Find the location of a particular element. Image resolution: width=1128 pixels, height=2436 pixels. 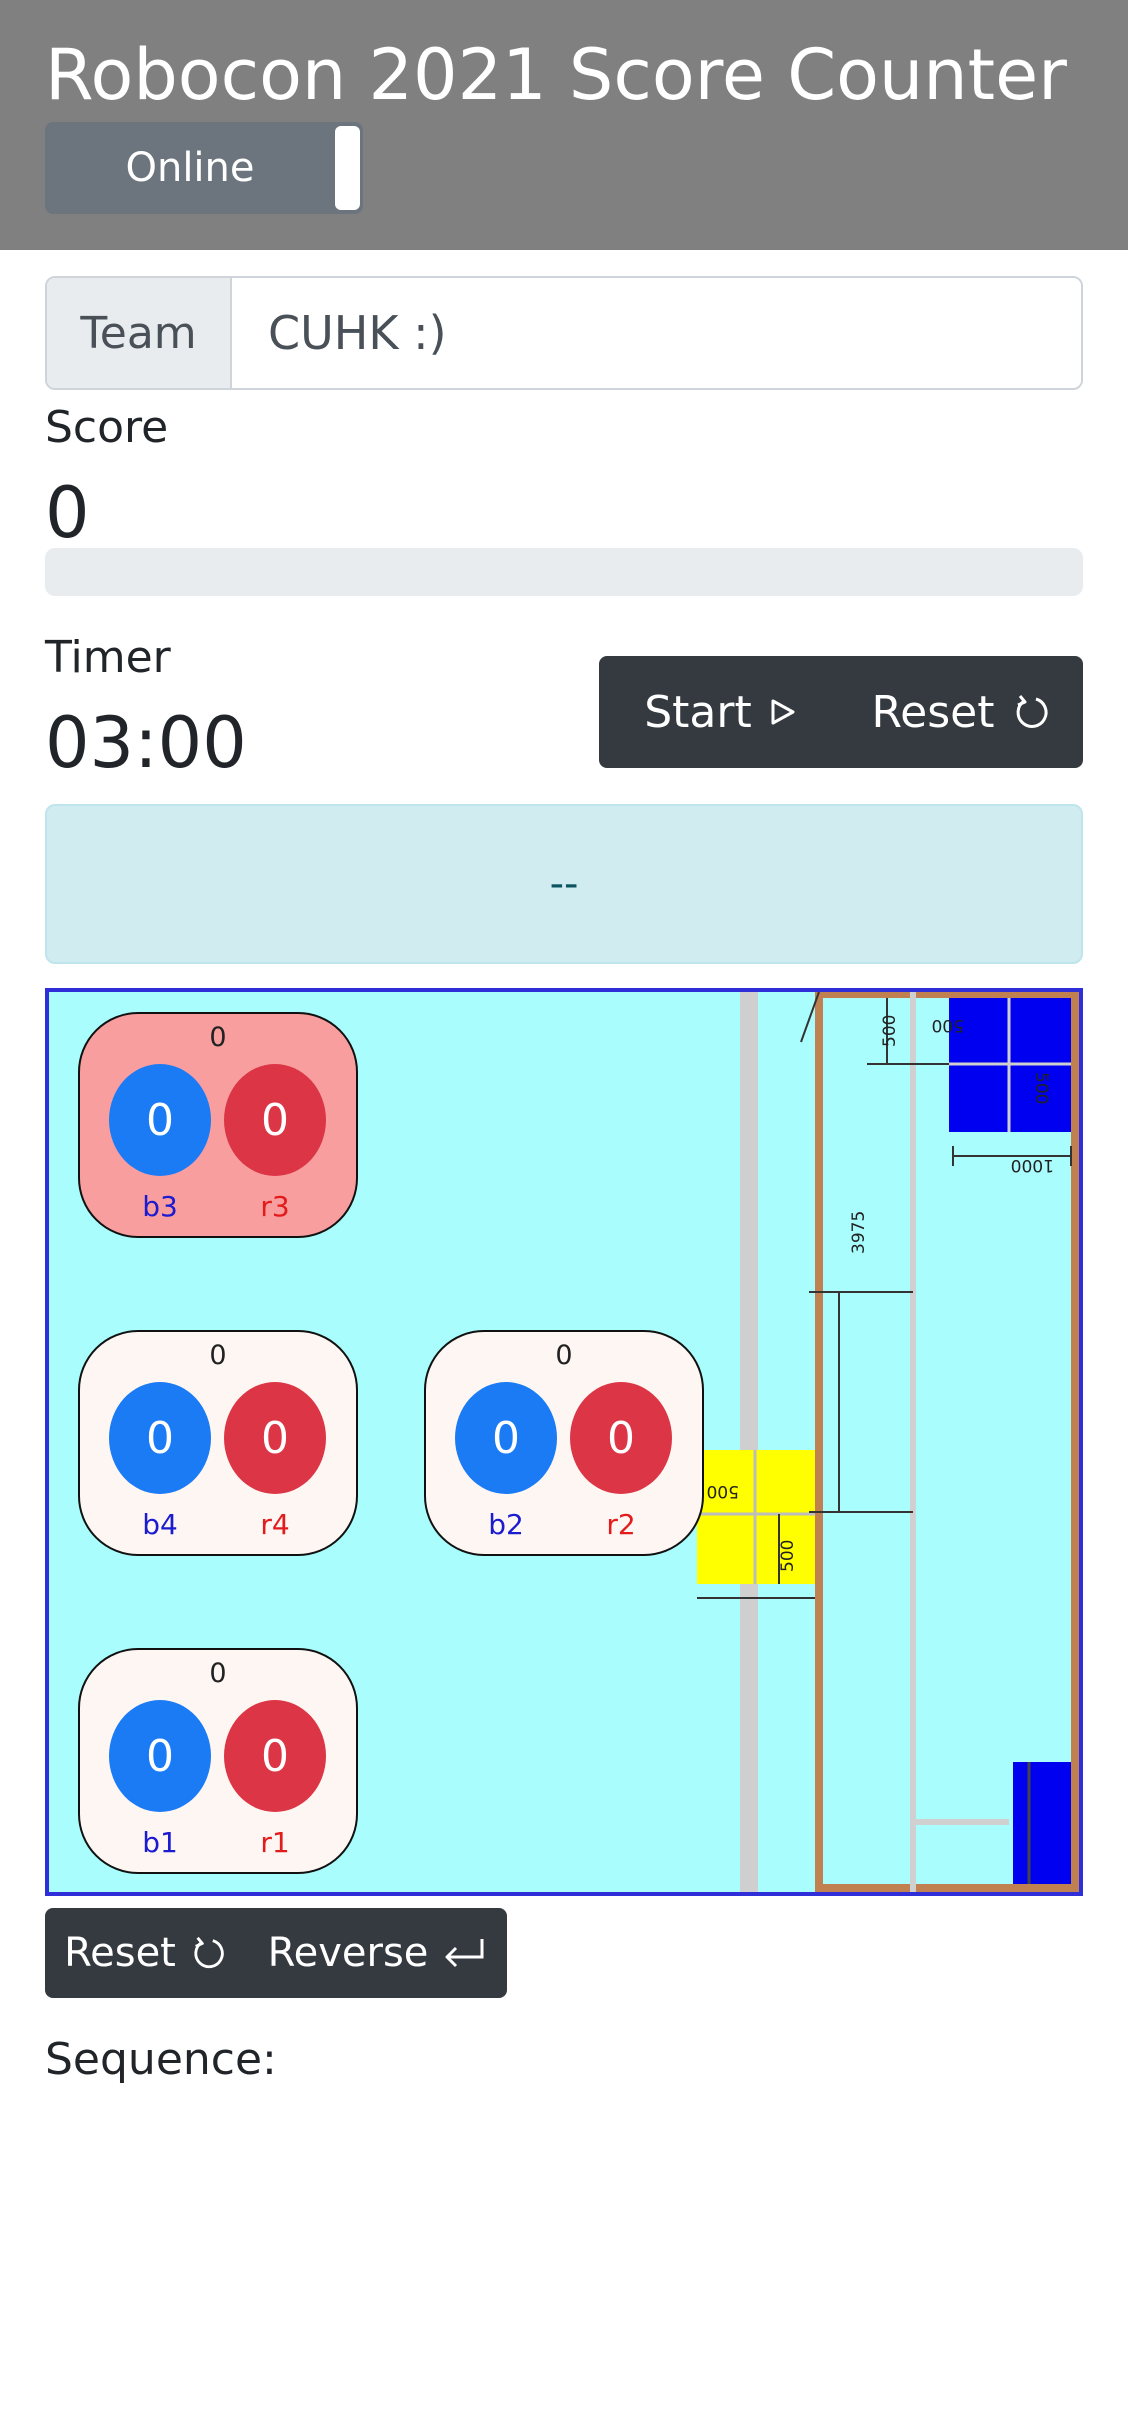

score-label: Score is located at coordinates (107, 427).